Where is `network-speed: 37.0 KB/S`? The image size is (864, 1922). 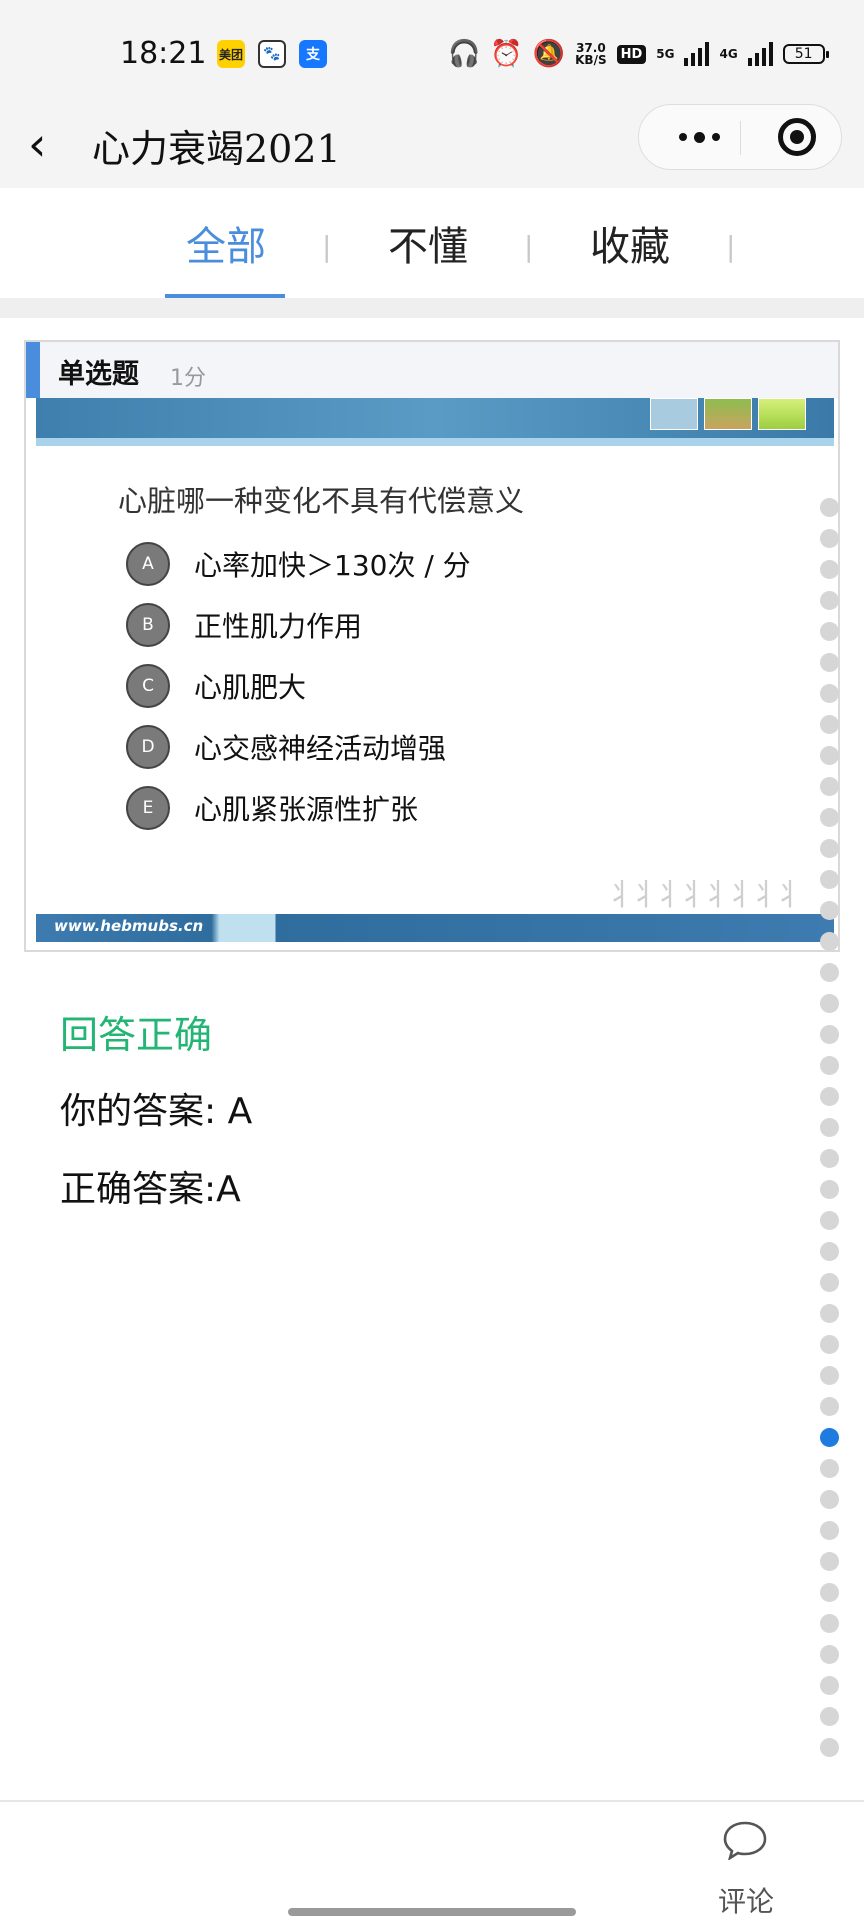 network-speed: 37.0 KB/S is located at coordinates (590, 54).